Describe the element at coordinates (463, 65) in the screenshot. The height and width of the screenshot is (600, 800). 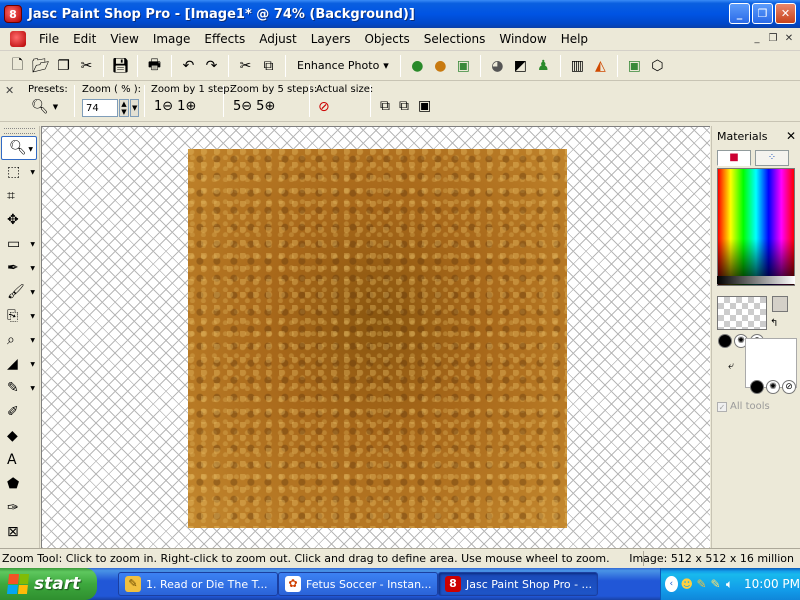
I see `histogram-icon: ▣` at that location.